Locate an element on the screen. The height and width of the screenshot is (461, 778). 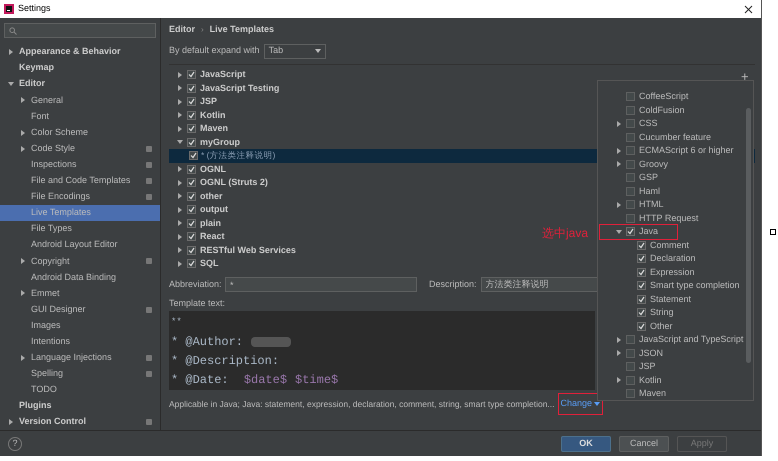
context-option-label: JSP is located at coordinates (647, 367).